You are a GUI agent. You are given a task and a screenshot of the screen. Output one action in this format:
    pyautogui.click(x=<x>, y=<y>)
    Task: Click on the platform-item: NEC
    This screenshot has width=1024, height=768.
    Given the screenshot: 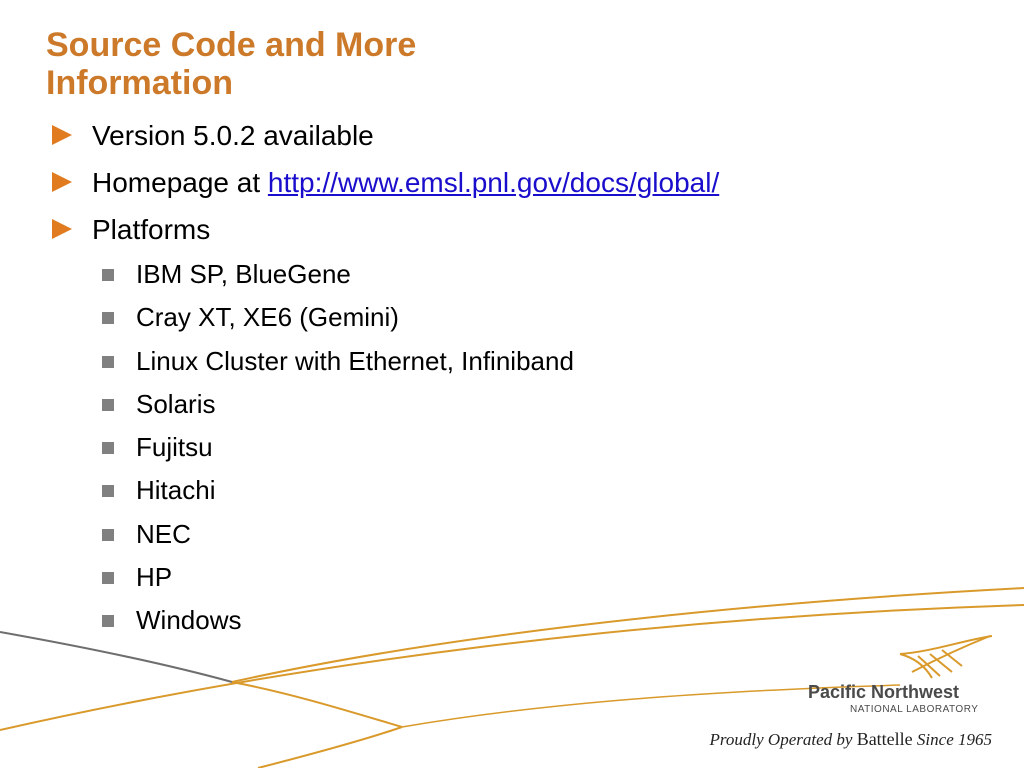 What is the action you would take?
    pyautogui.click(x=522, y=534)
    